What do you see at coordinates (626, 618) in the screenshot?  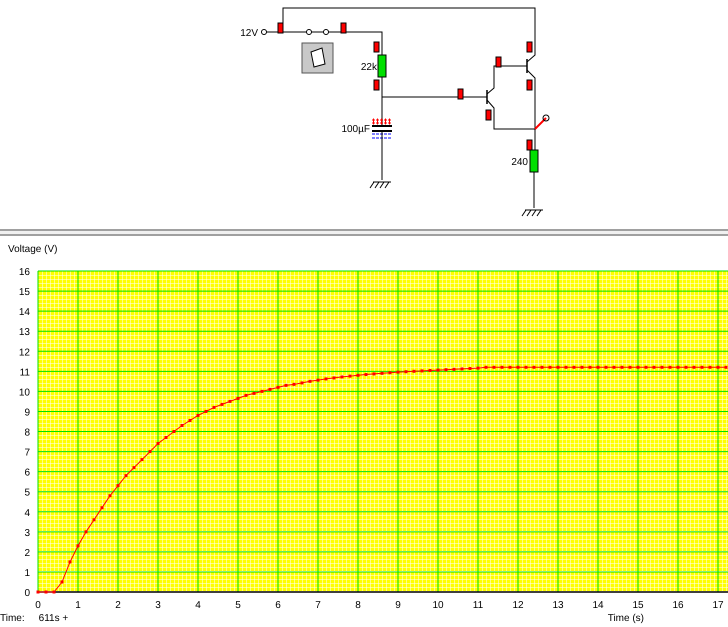 I see `axis-title: Time (s)` at bounding box center [626, 618].